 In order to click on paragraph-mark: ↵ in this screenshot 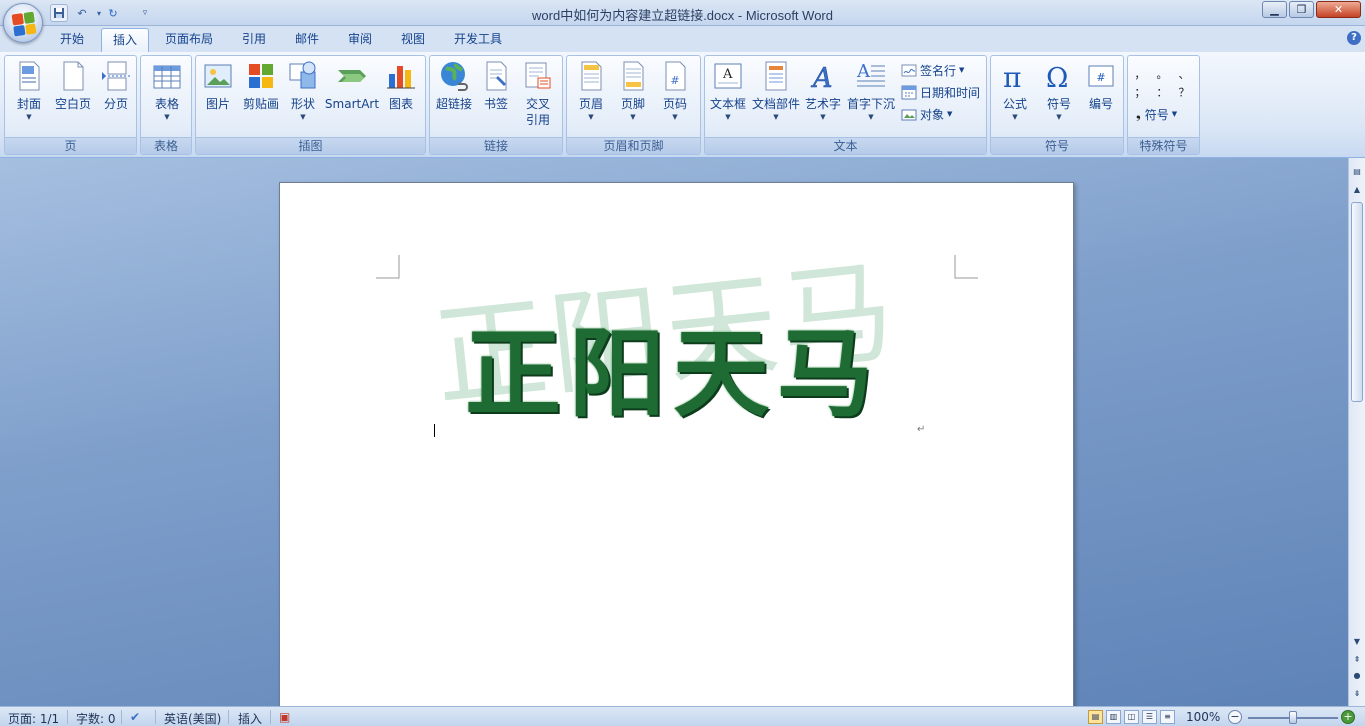, I will do `click(921, 429)`.